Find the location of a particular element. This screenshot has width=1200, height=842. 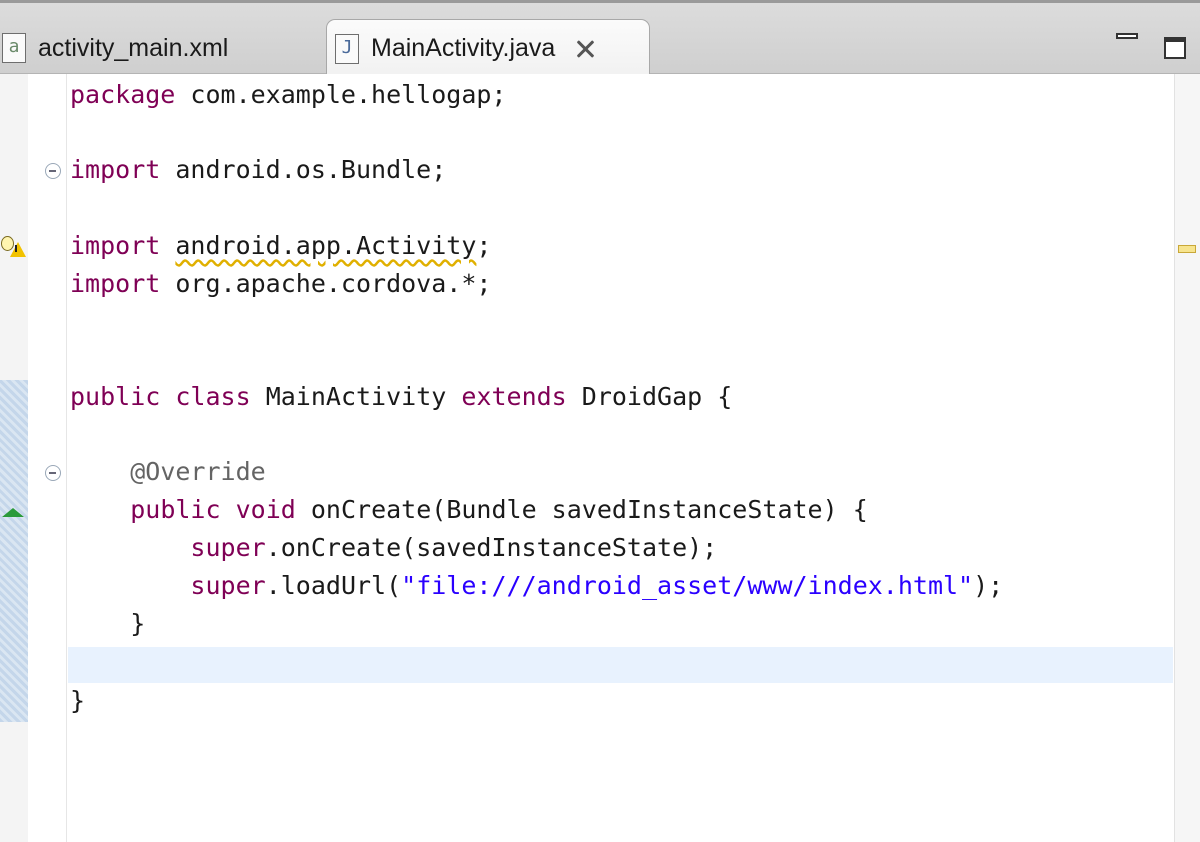

code-line-18: } is located at coordinates (77, 701).